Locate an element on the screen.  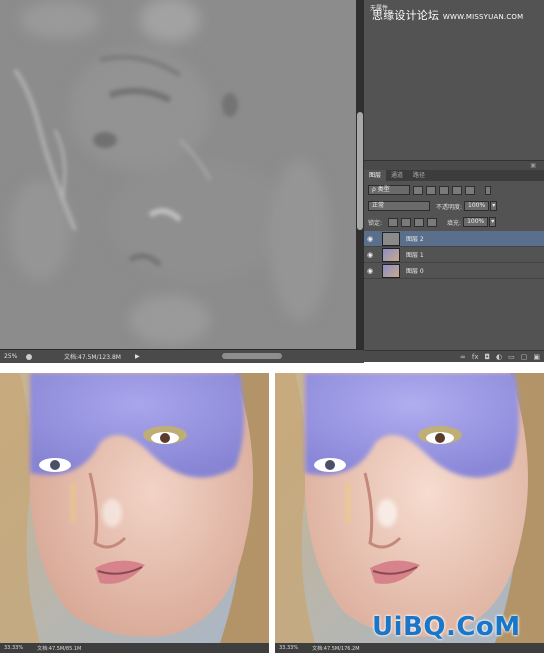
watermark-text: 思缘设计论坛 is located at coordinates (406, 15).